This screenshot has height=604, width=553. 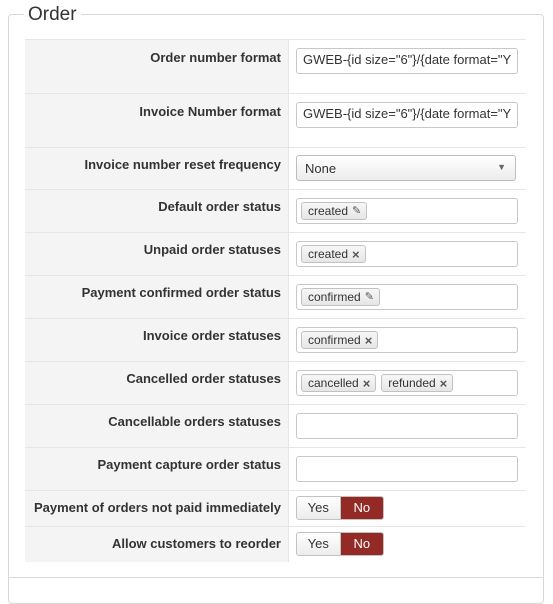 What do you see at coordinates (407, 426) in the screenshot?
I see `cancellable-statuses-input` at bounding box center [407, 426].